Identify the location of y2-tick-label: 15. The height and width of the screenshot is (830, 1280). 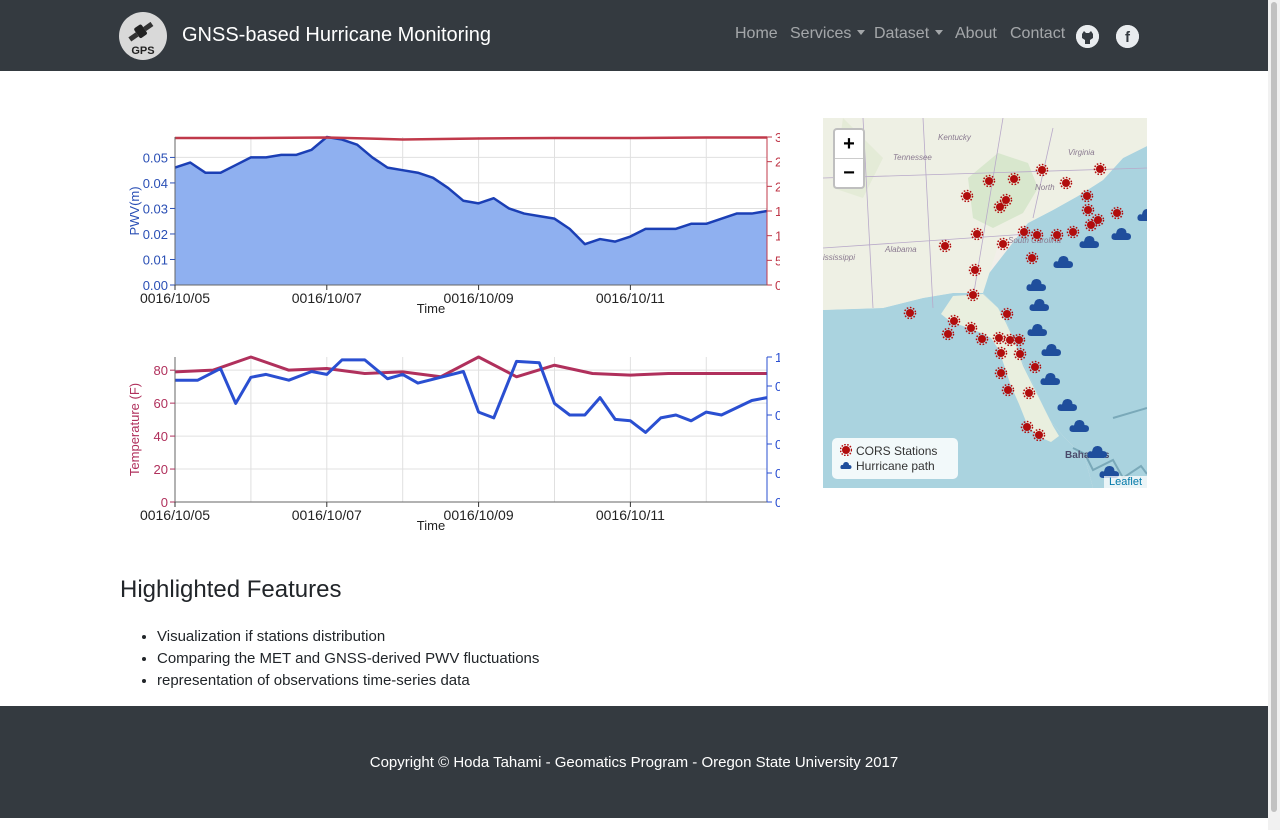
(777, 211).